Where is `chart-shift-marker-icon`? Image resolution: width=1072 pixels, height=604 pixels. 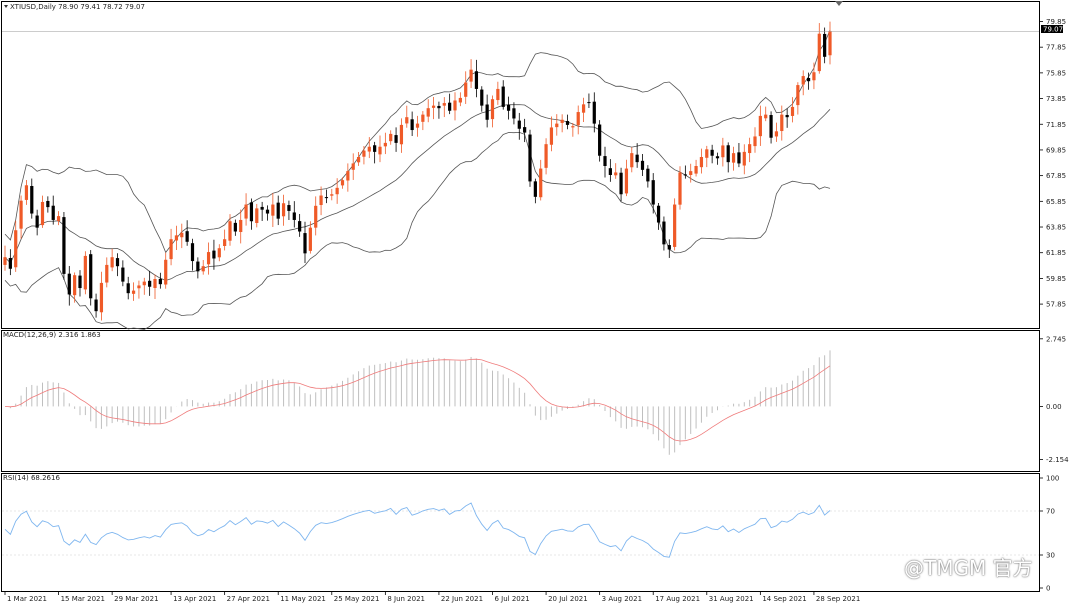
chart-shift-marker-icon is located at coordinates (839, 3).